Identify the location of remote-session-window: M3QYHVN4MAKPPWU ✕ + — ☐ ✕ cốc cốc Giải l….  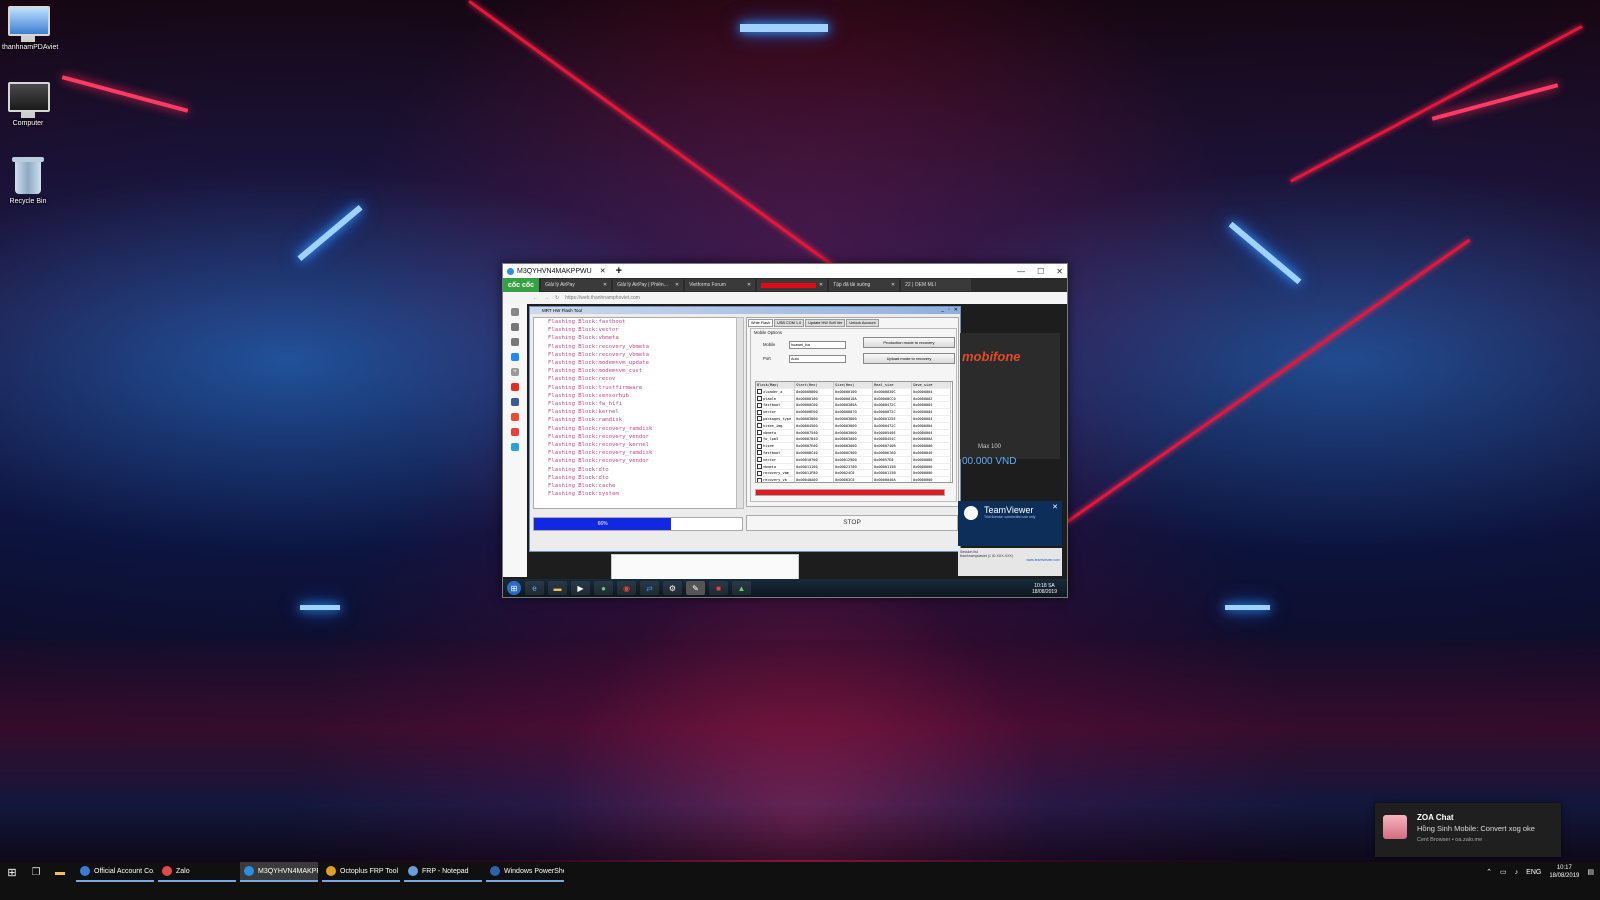
(785, 430).